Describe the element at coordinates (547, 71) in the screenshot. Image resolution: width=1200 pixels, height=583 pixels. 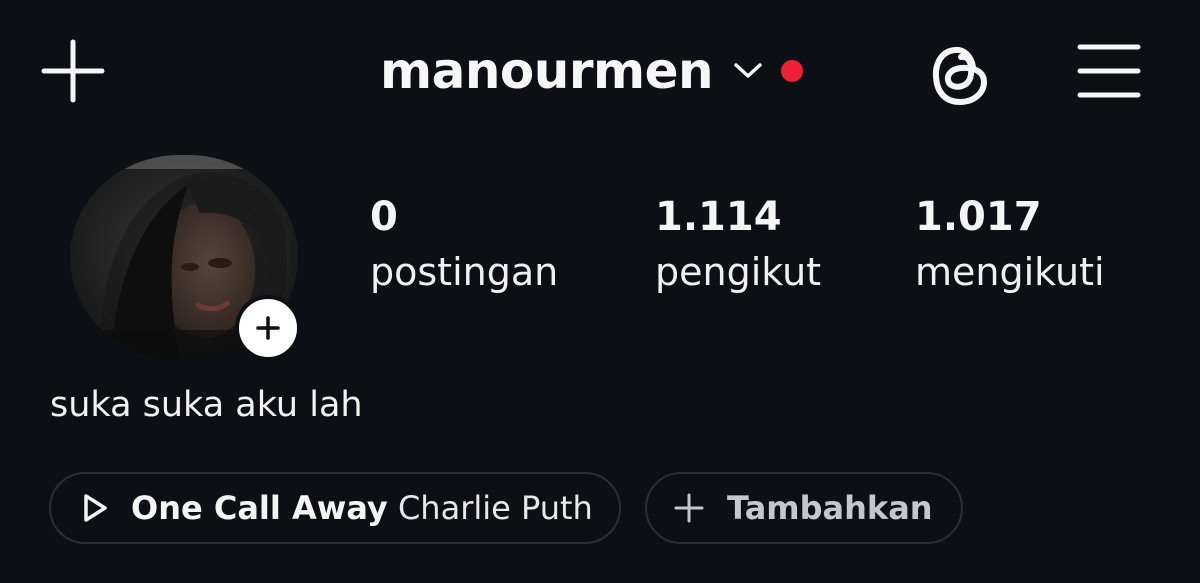
I see `username: manourmen` at that location.